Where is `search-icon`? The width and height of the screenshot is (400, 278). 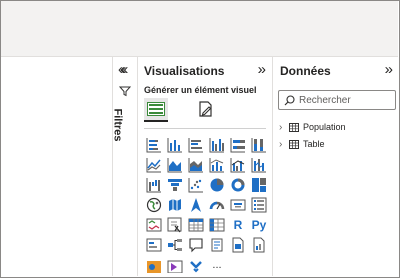
search-icon is located at coordinates (289, 100).